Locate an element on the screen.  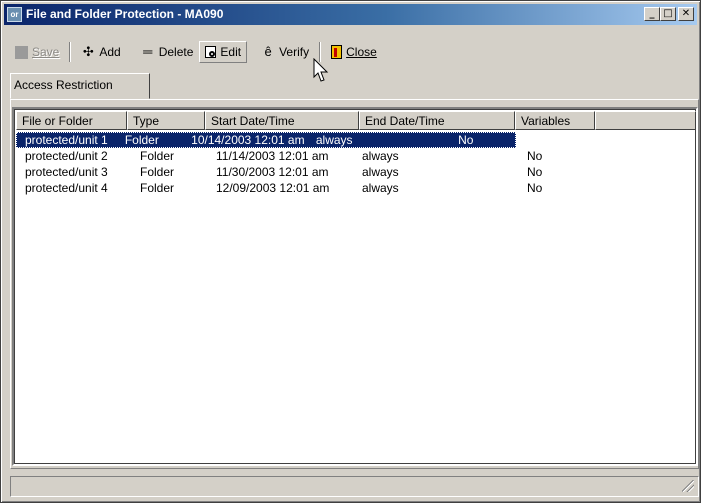
verify-button: ê Verify is located at coordinates (285, 52).